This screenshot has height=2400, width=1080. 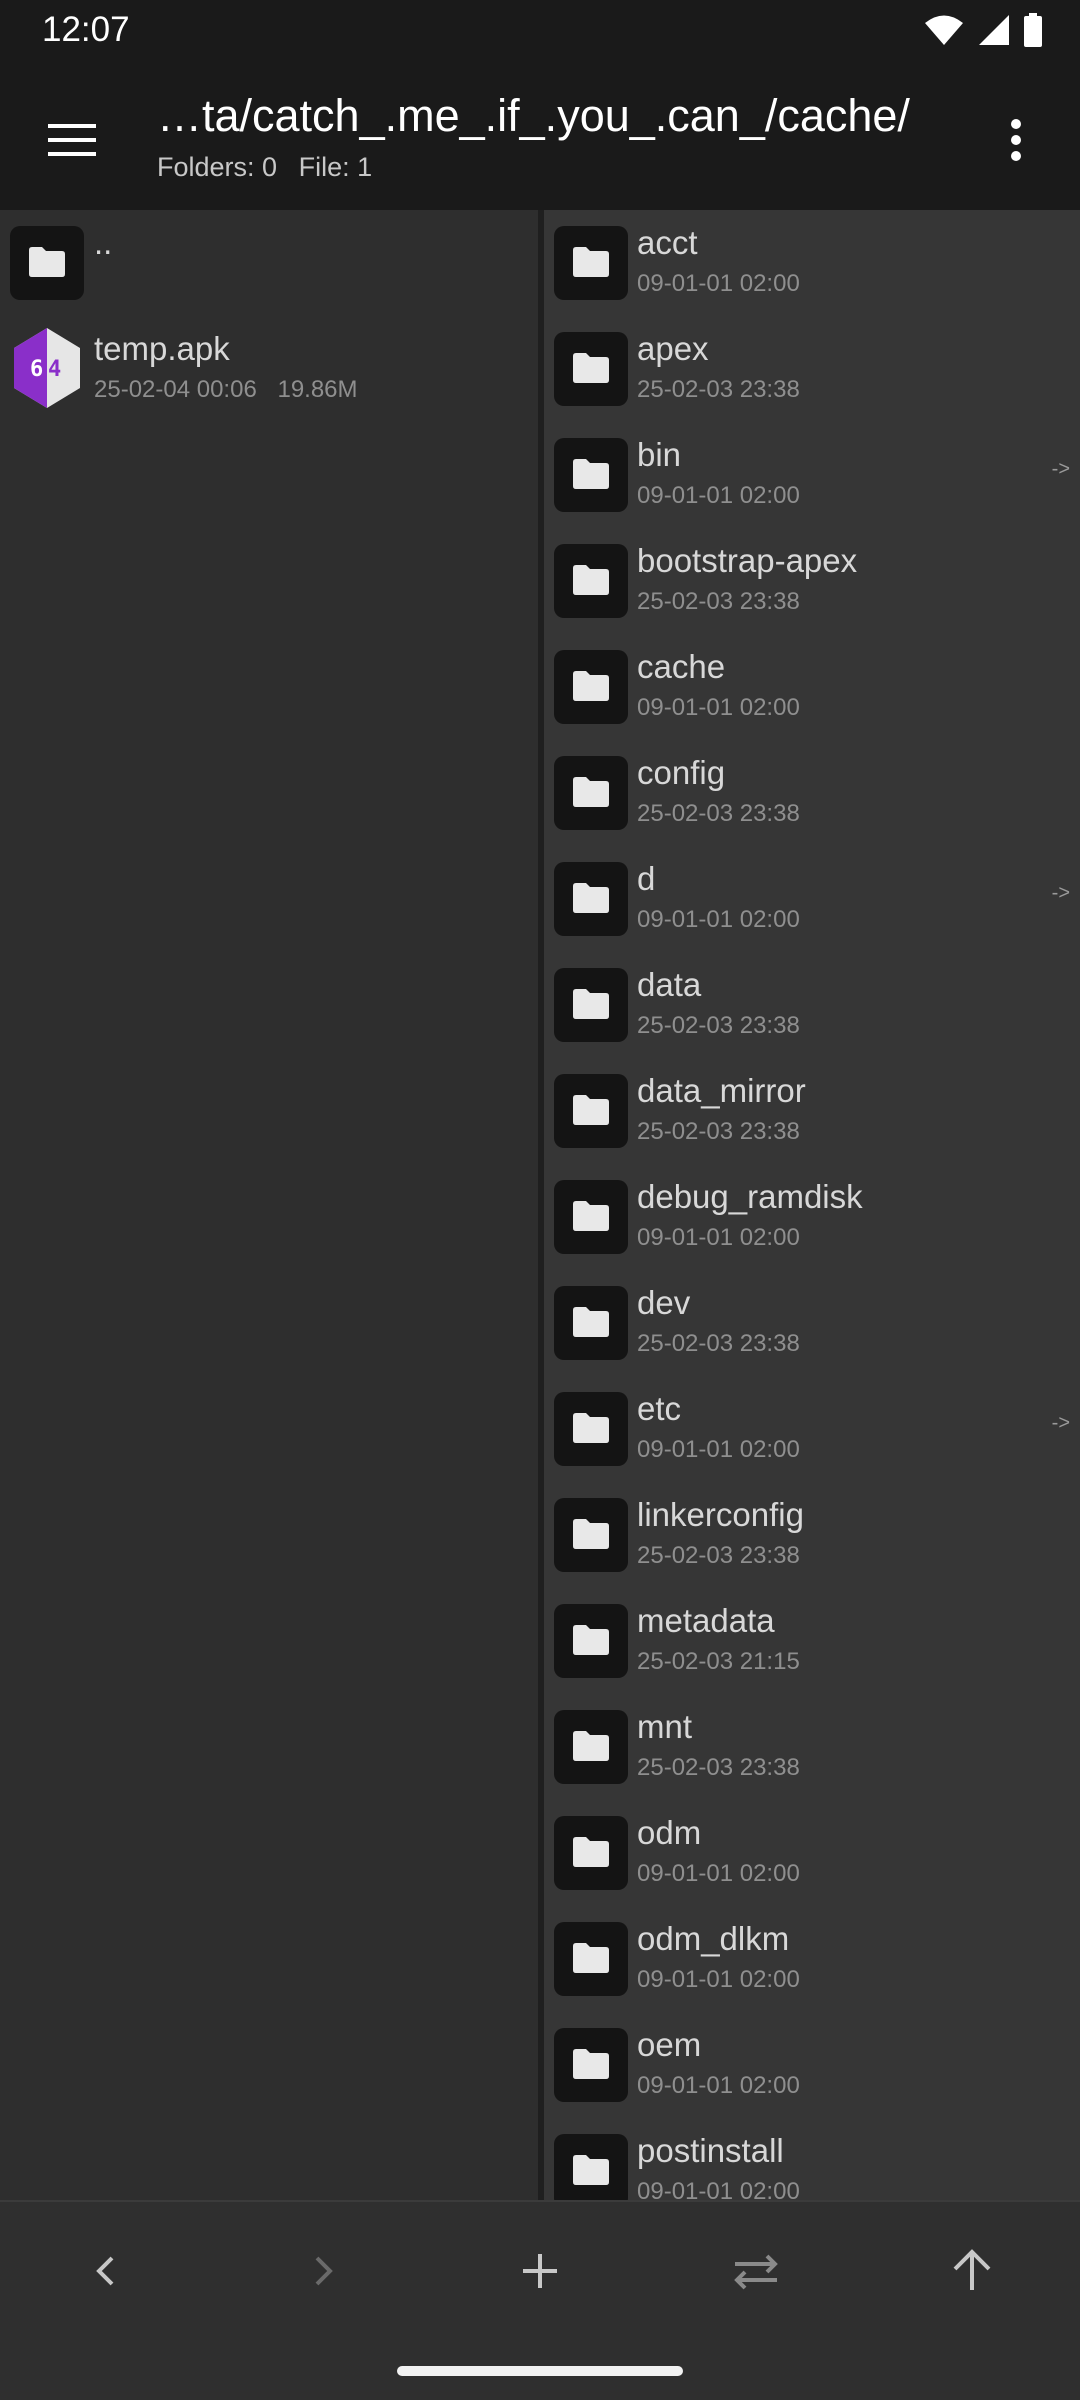 I want to click on item-name: data, so click(x=669, y=984).